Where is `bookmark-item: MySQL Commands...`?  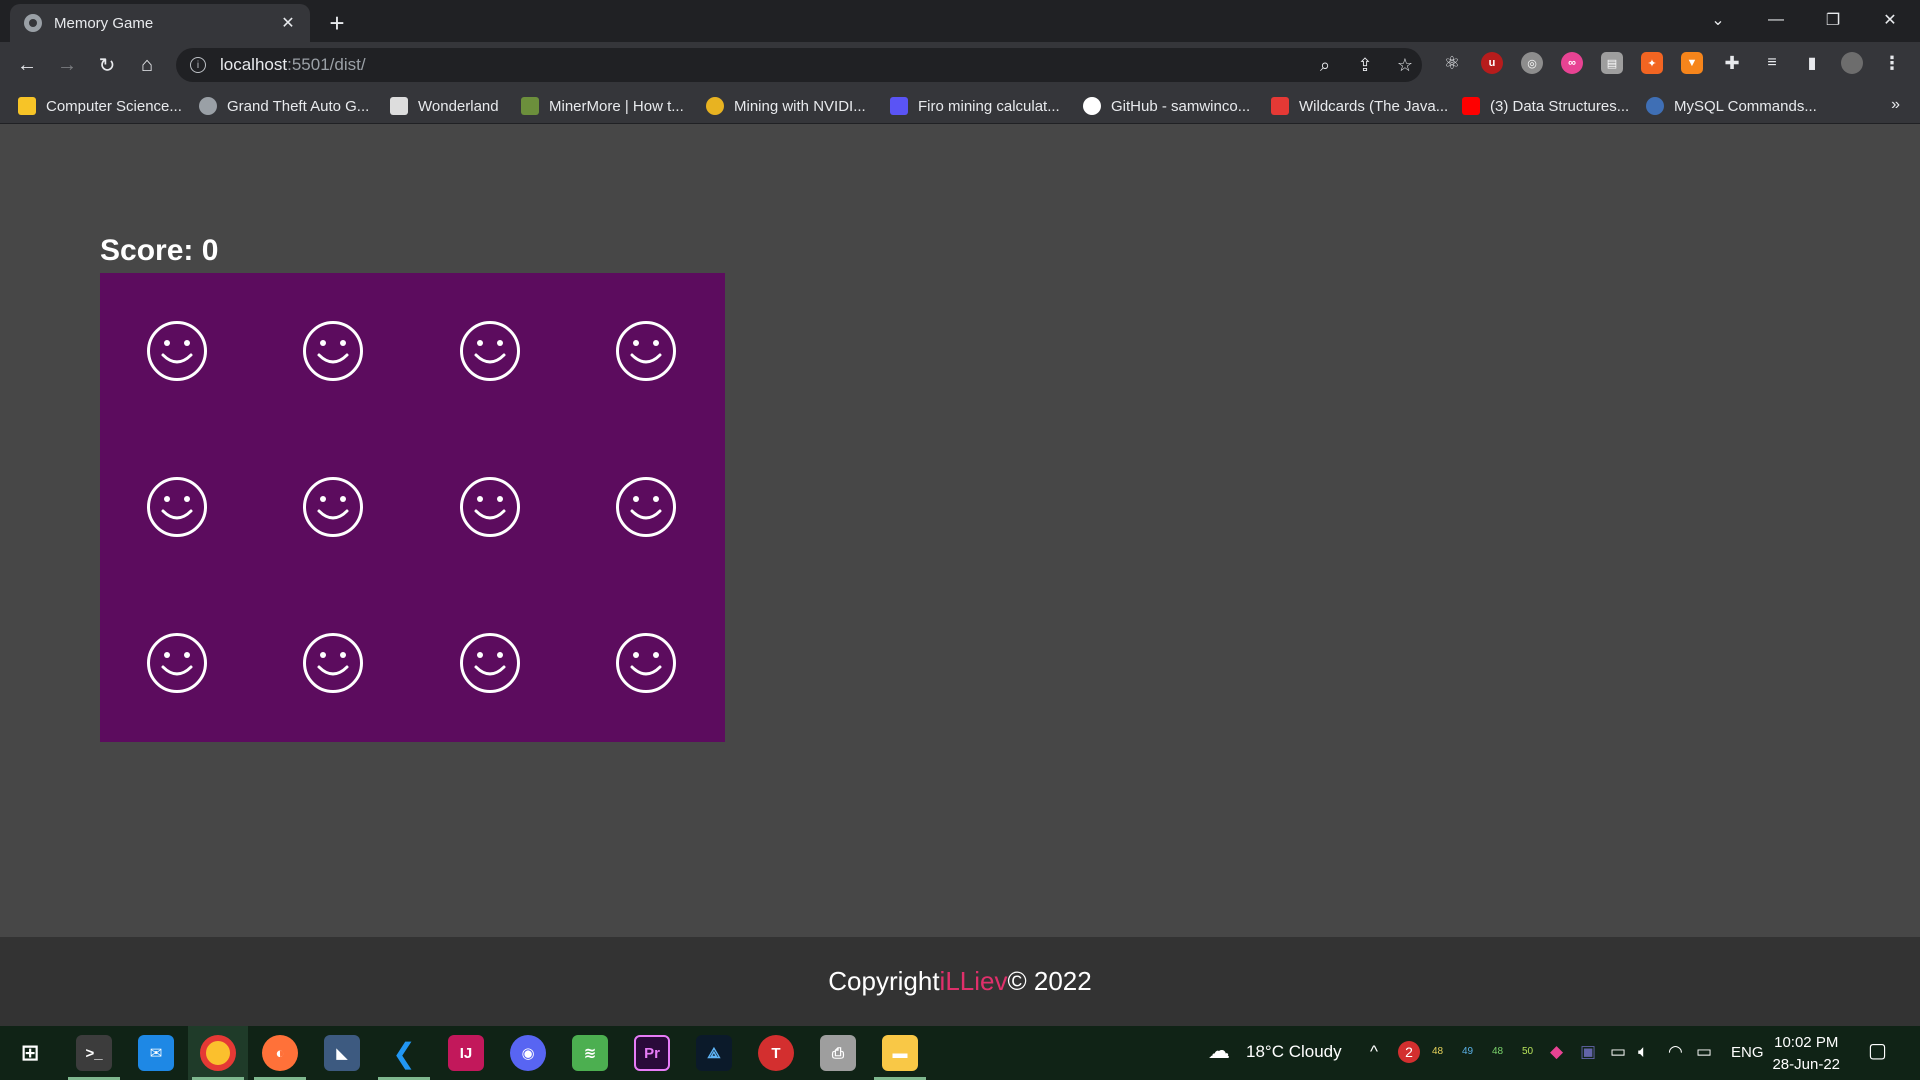
bookmark-item: MySQL Commands... is located at coordinates (1731, 106).